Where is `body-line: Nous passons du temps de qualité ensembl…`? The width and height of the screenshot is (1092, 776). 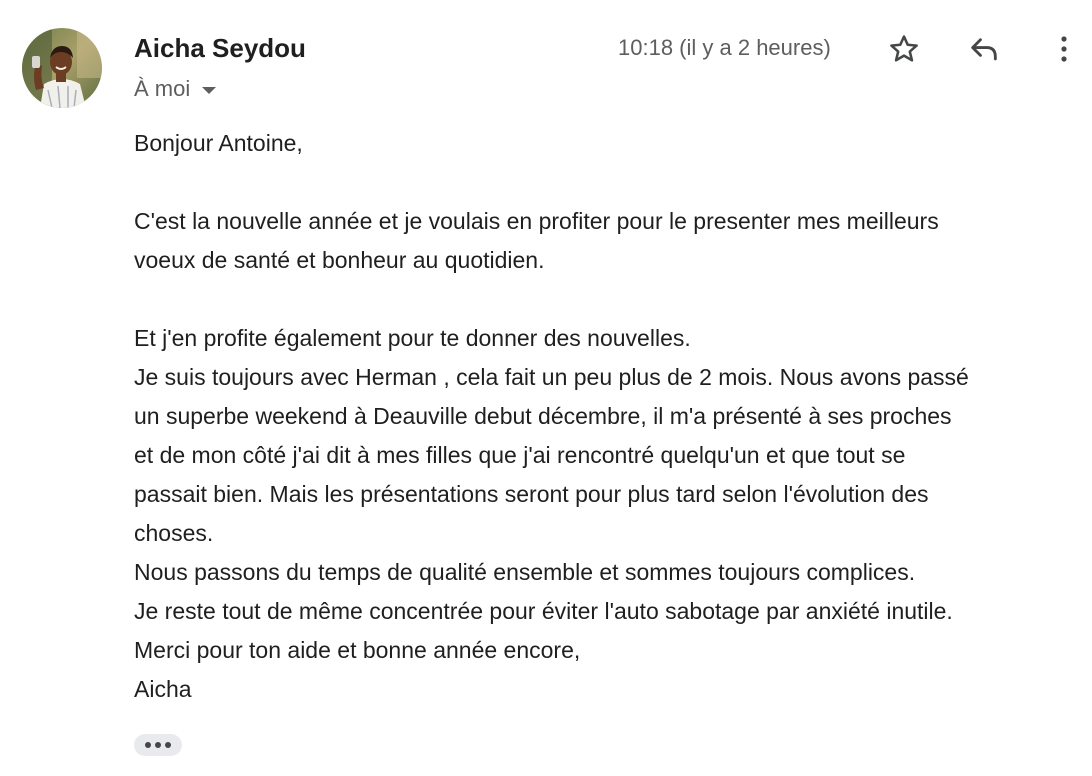
body-line: Nous passons du temps de qualité ensembl… is located at coordinates (525, 572).